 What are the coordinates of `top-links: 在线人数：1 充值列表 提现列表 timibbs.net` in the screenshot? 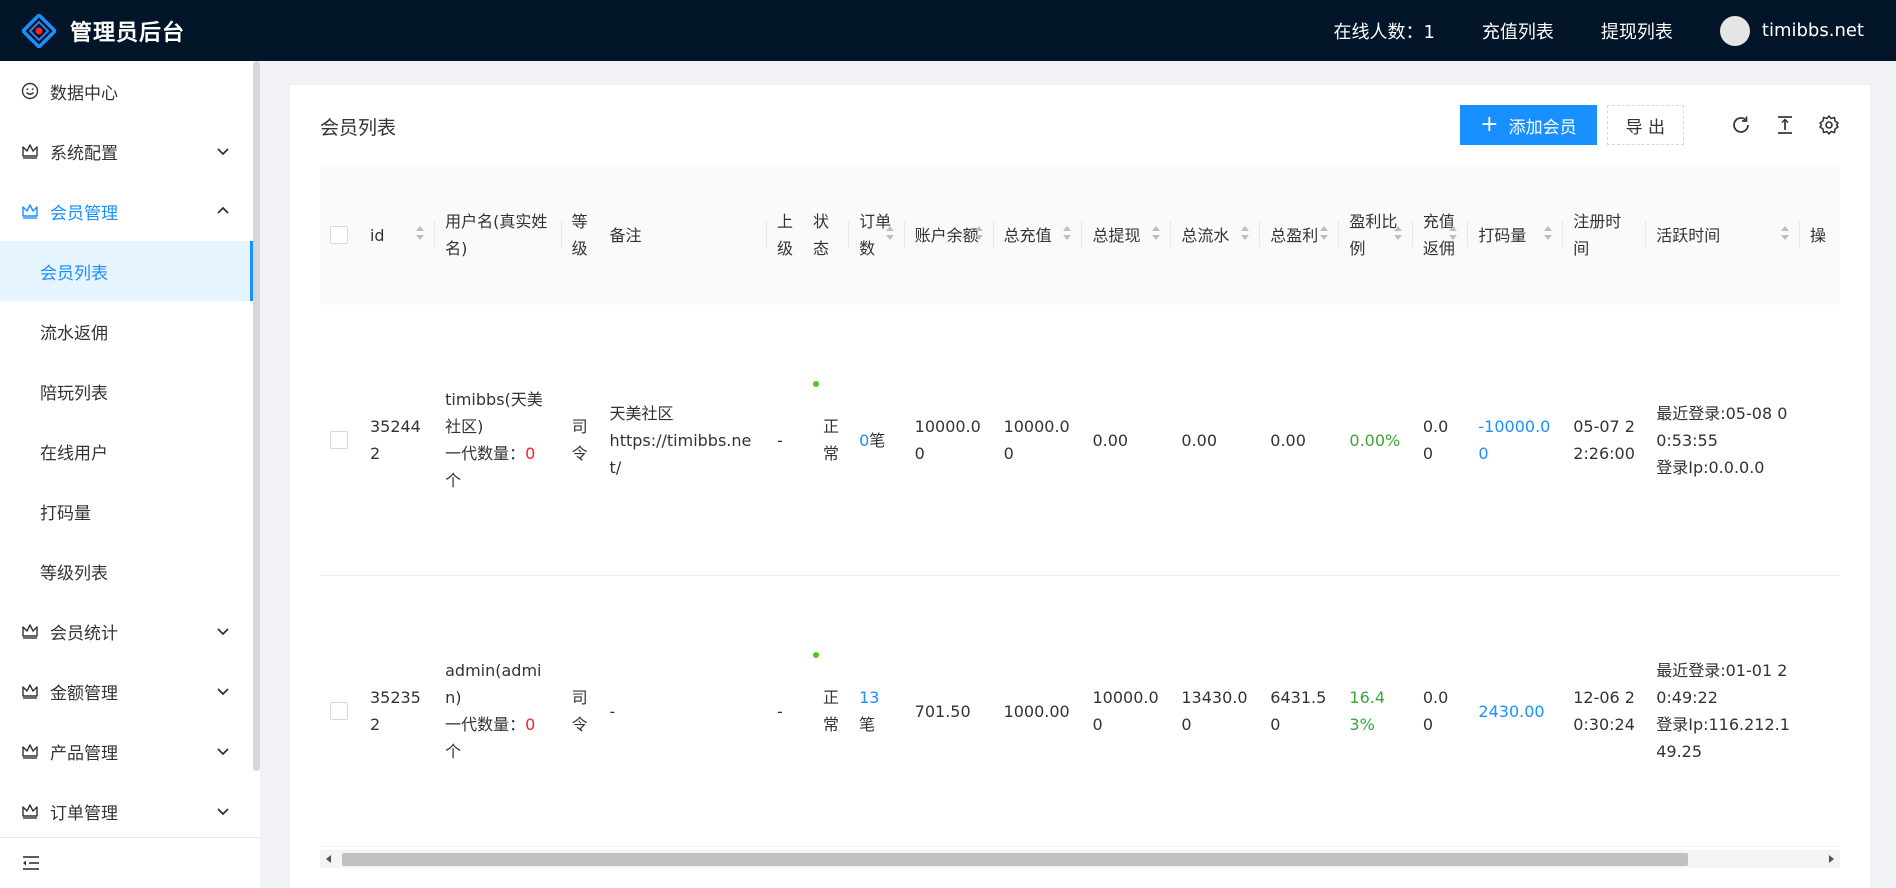 It's located at (1614, 30).